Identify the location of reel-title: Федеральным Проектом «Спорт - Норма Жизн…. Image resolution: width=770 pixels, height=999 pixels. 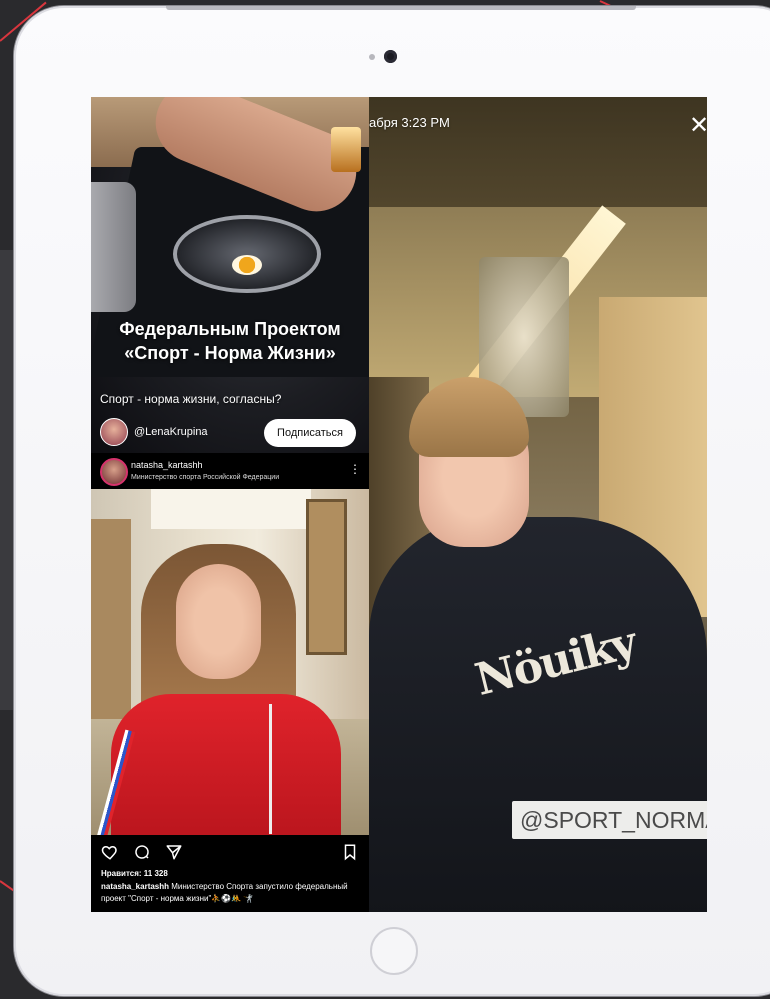
(230, 341).